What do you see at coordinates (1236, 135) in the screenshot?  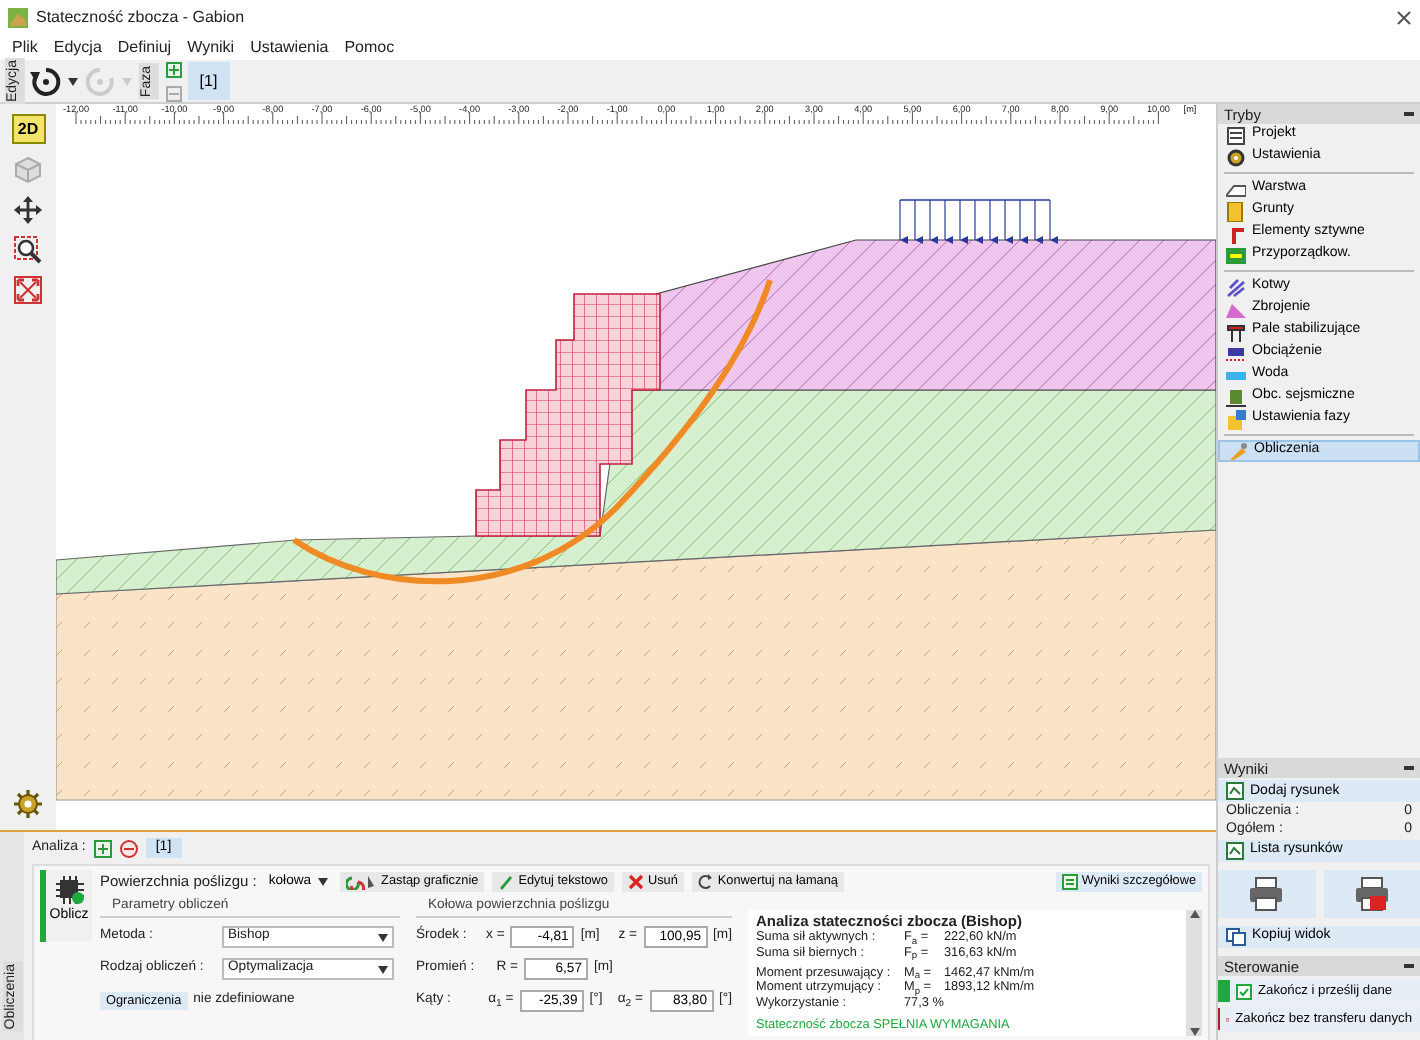 I see `list-icon` at bounding box center [1236, 135].